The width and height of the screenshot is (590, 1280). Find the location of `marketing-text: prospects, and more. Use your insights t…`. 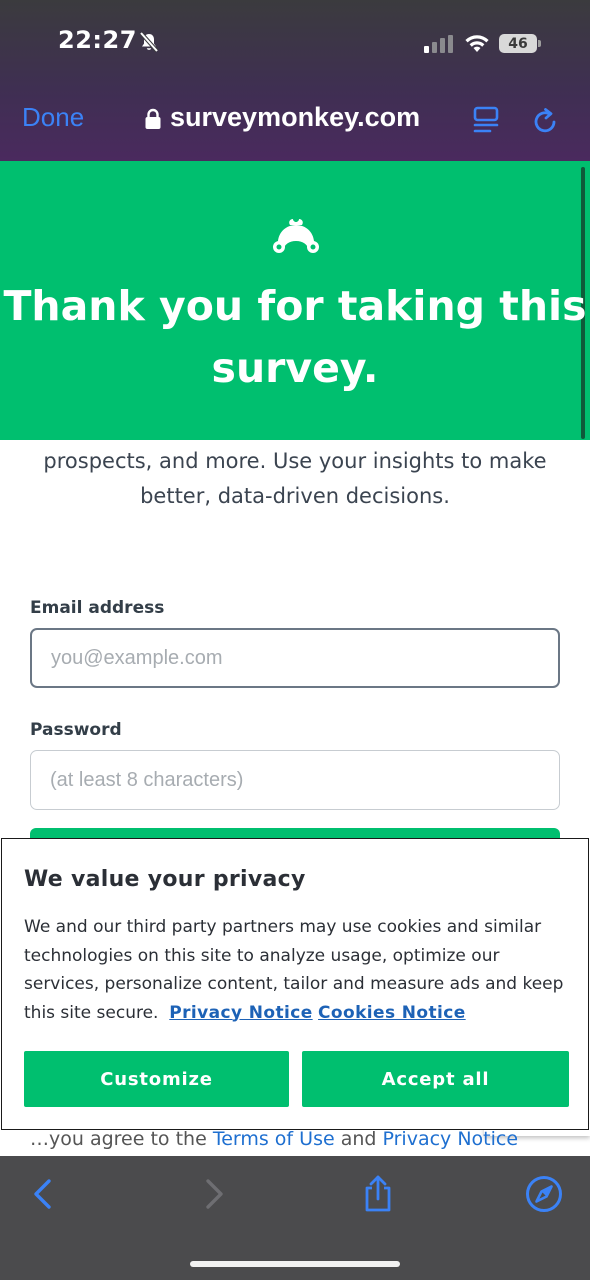

marketing-text: prospects, and more. Use your insights t… is located at coordinates (295, 478).